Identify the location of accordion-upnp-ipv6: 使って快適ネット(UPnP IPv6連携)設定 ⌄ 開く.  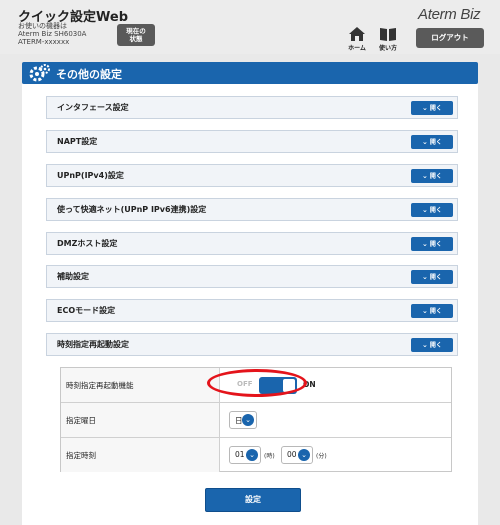
(252, 209).